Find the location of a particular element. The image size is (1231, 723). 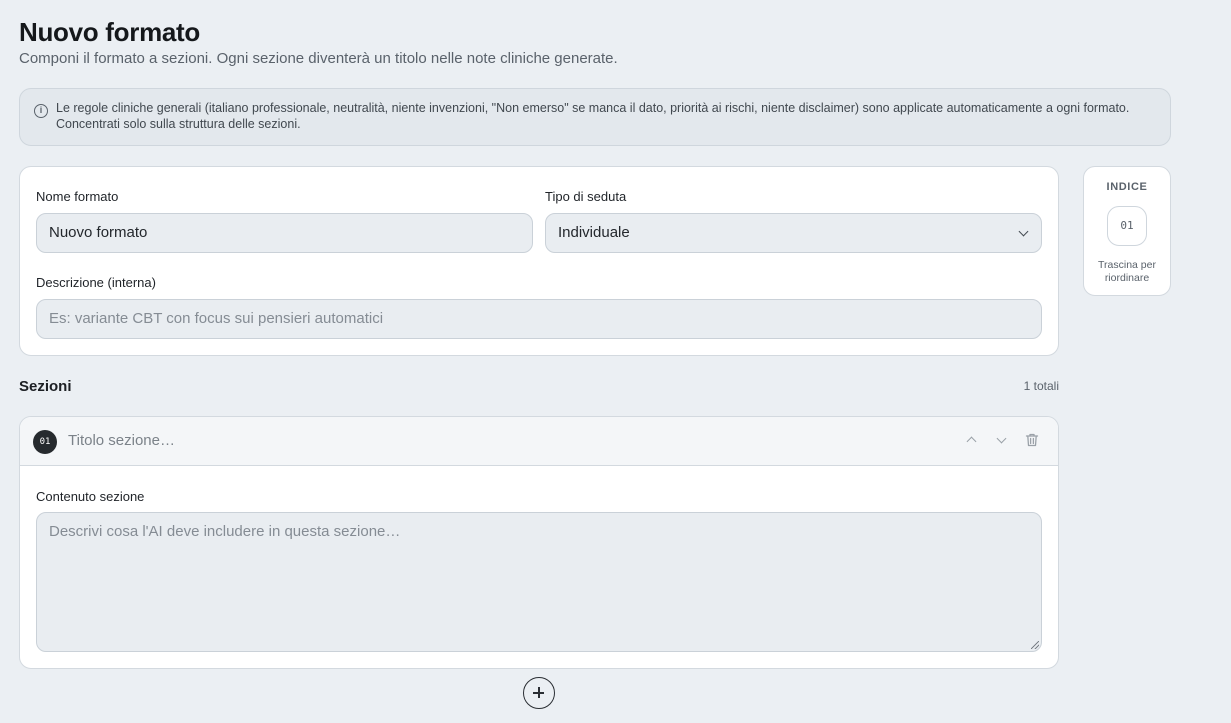

page-title: Nuovo formato is located at coordinates (109, 32).